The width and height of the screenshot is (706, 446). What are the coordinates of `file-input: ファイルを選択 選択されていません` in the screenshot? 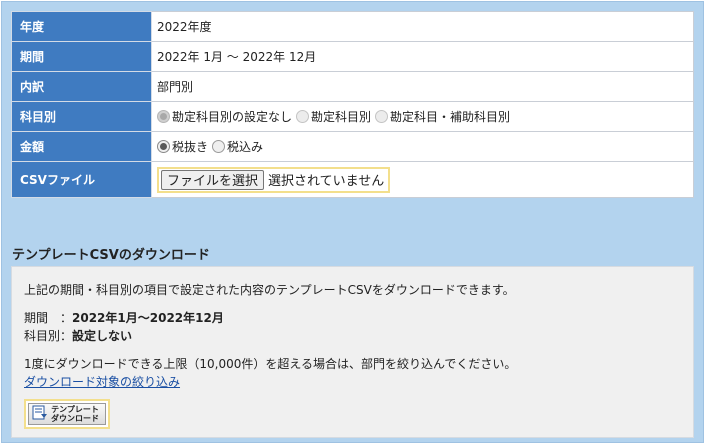 It's located at (274, 179).